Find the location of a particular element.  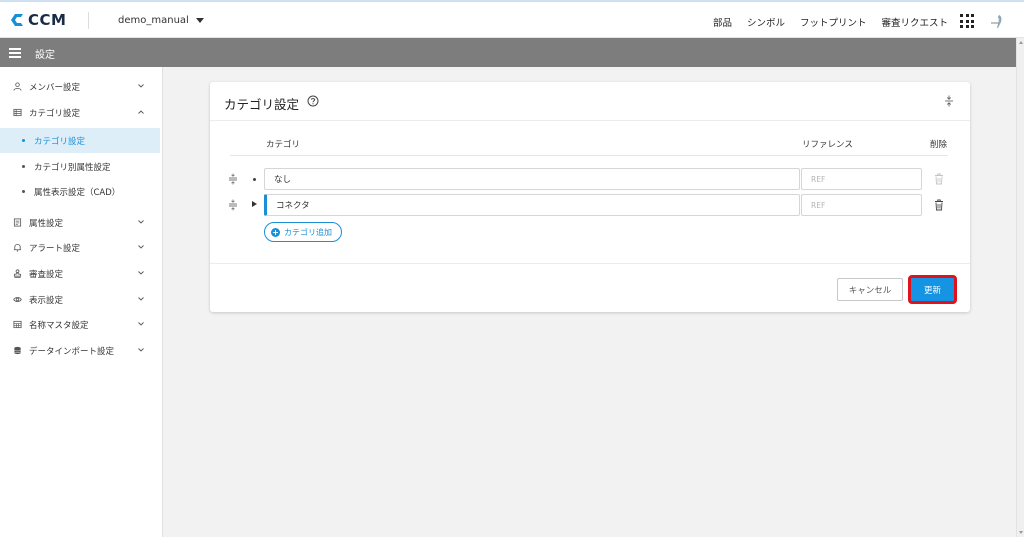

sidebar-subitem-label: カテゴリ別属性設定 is located at coordinates (72, 168).